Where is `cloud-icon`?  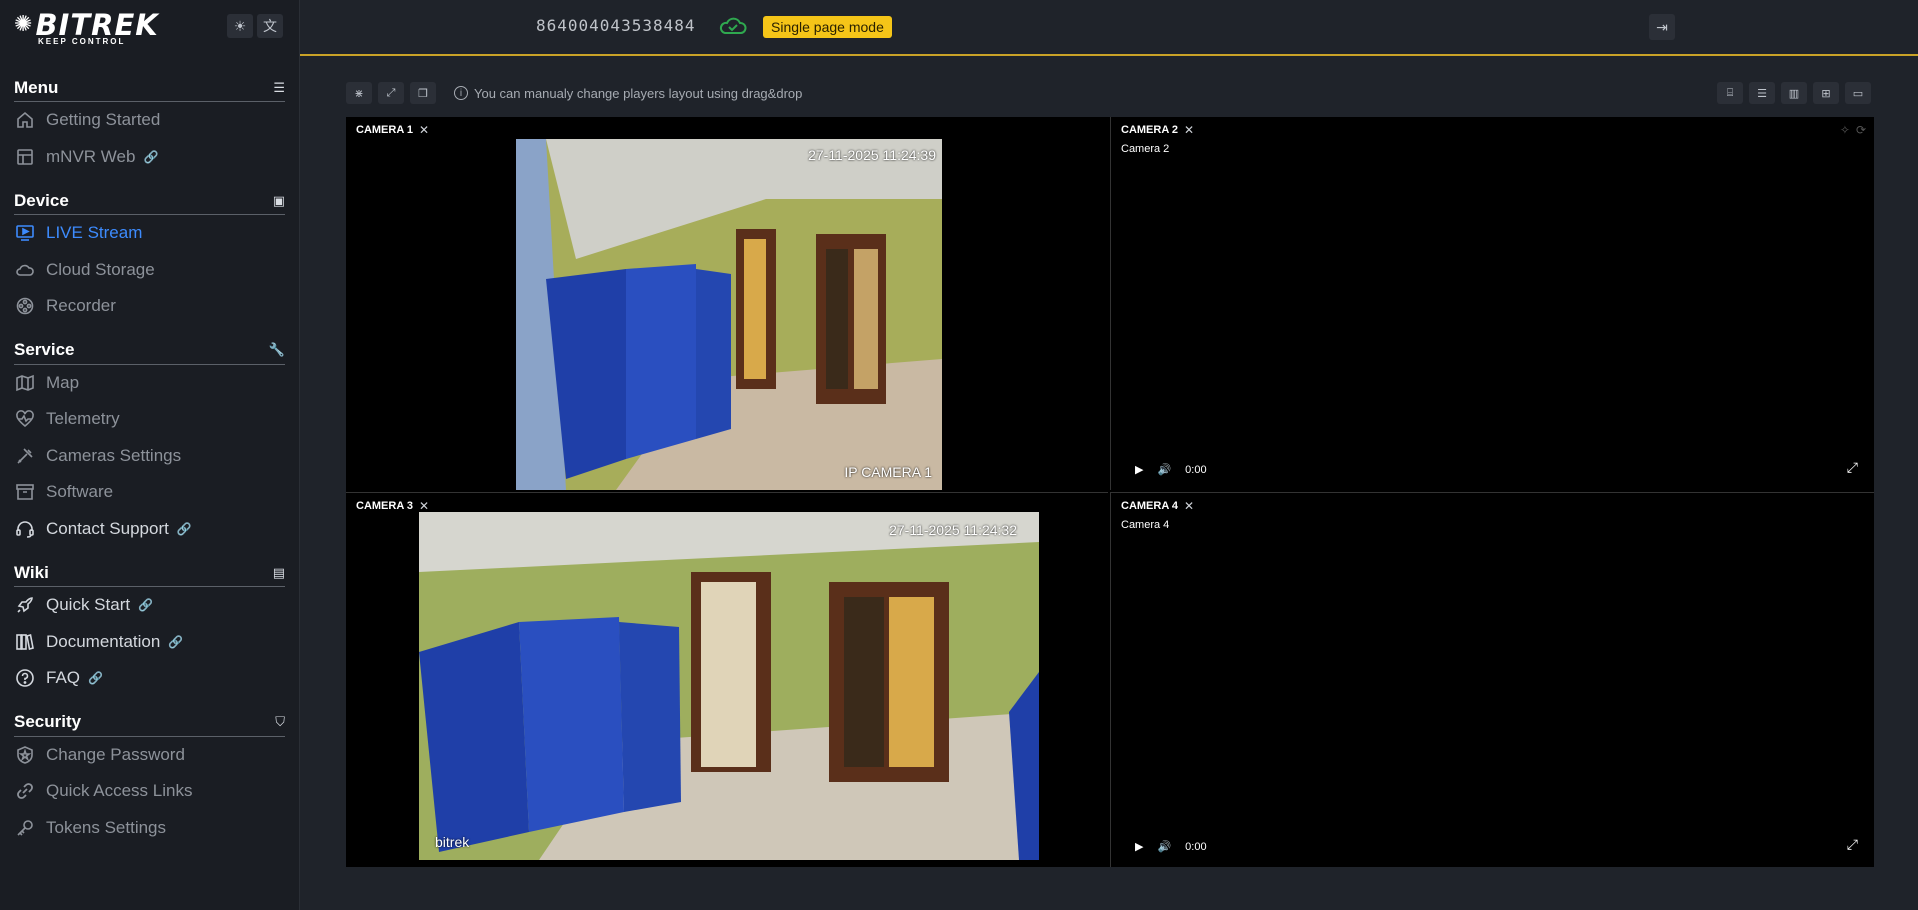 cloud-icon is located at coordinates (25, 270).